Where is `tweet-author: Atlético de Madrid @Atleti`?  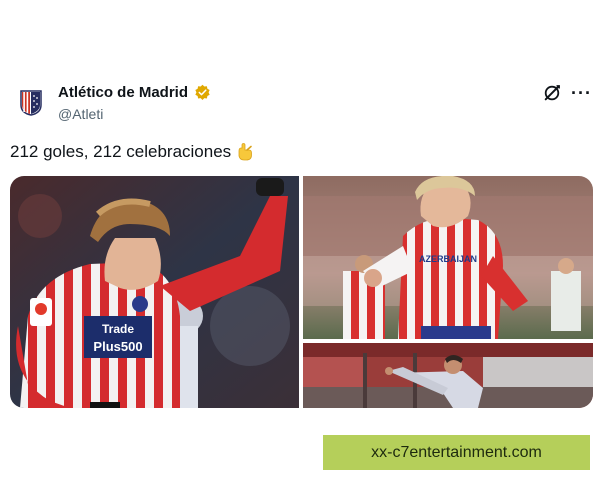
tweet-author: Atlético de Madrid @Atleti is located at coordinates (134, 103).